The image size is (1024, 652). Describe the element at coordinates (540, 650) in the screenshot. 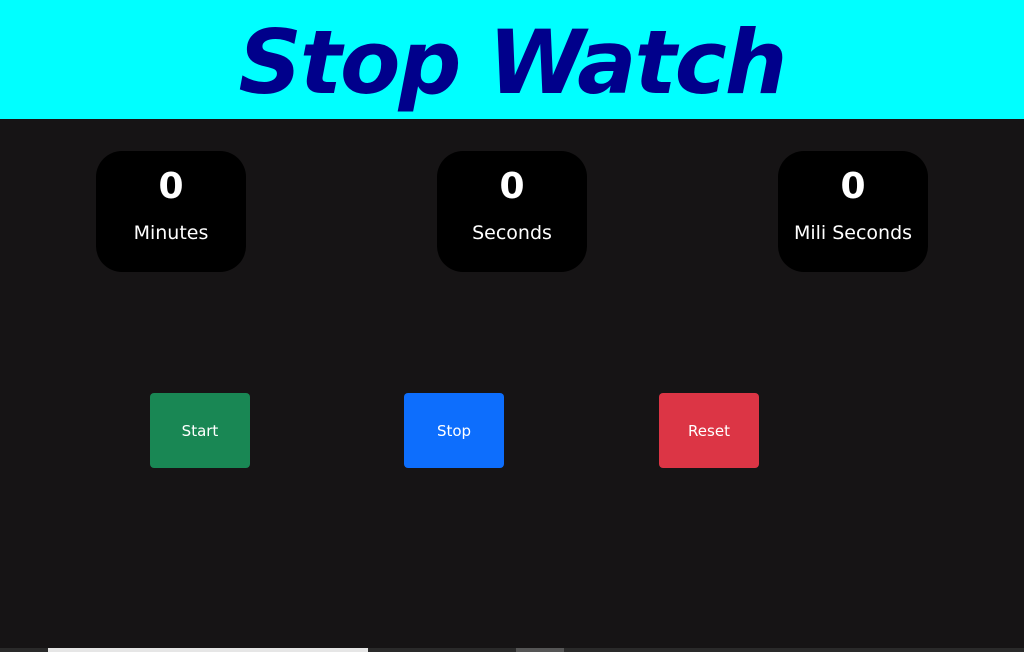

I see `scrollbar-marker` at that location.